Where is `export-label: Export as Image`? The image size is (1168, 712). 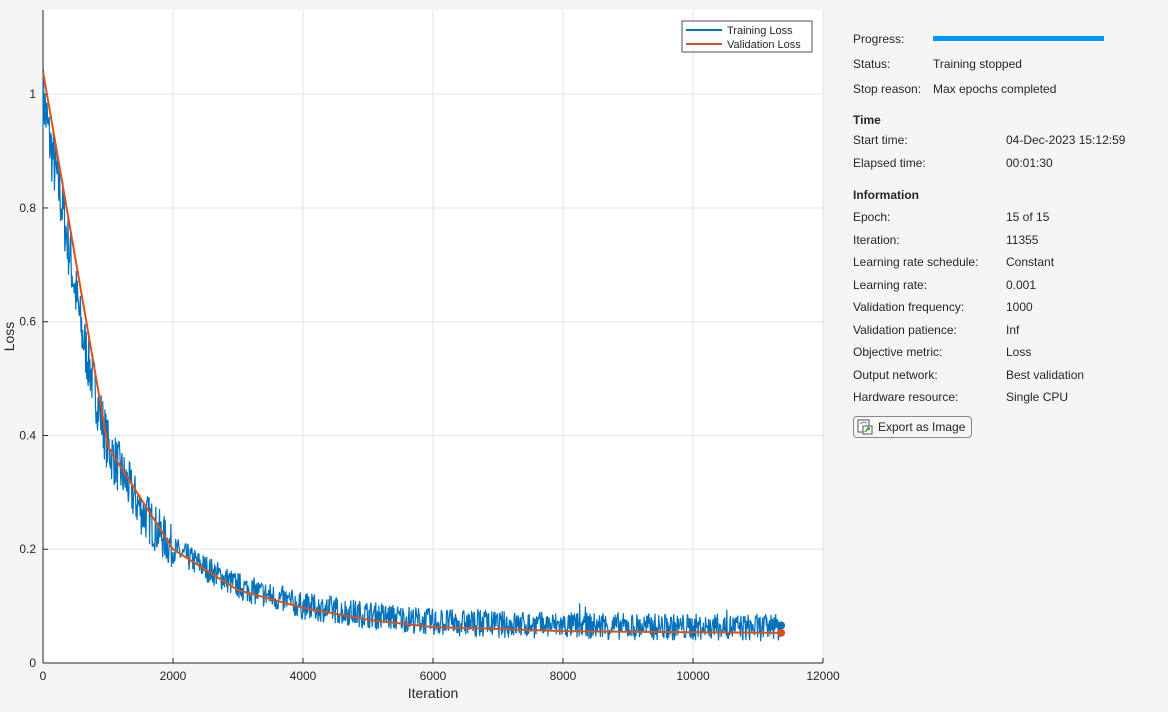
export-label: Export as Image is located at coordinates (922, 427).